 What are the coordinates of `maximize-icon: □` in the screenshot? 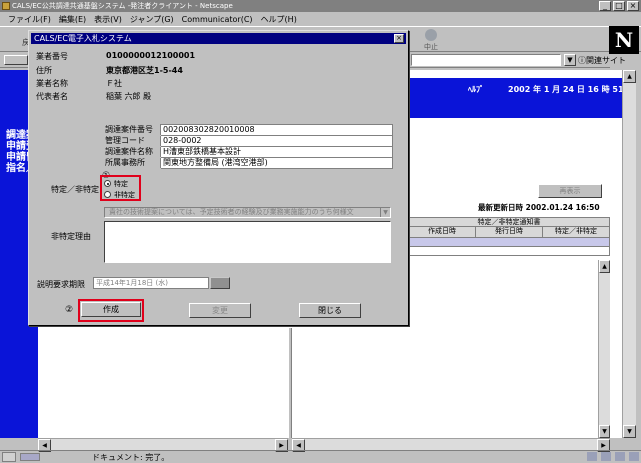 It's located at (619, 6).